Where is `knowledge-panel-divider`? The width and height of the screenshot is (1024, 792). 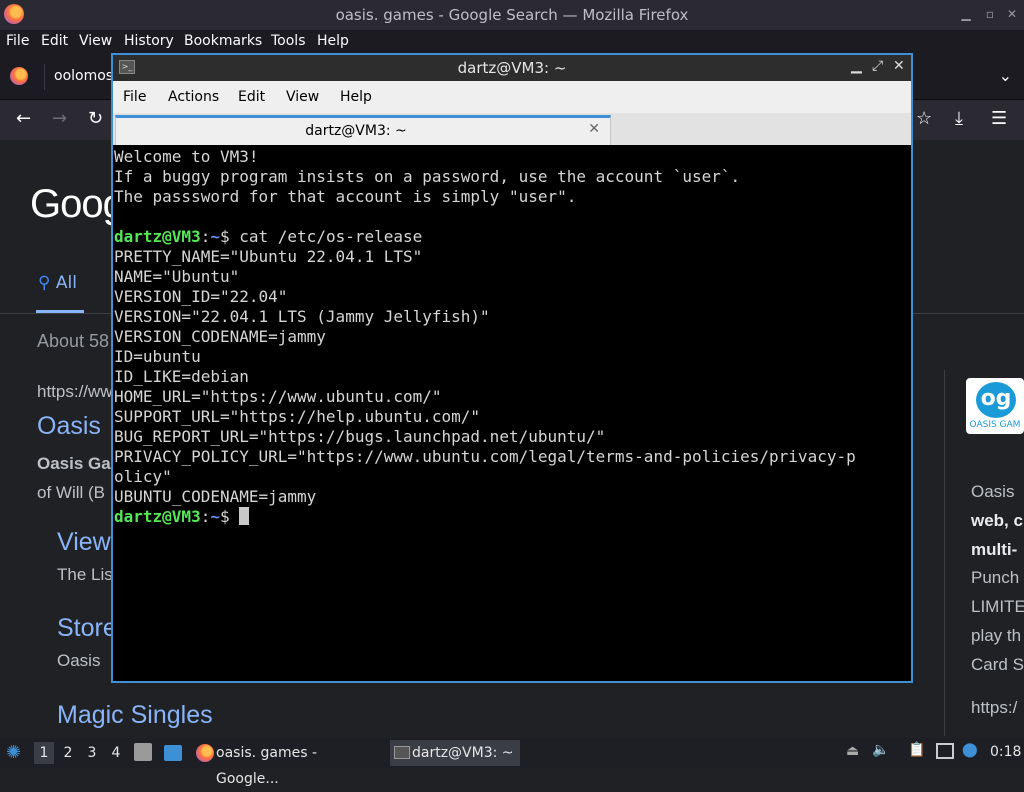
knowledge-panel-divider is located at coordinates (944, 553).